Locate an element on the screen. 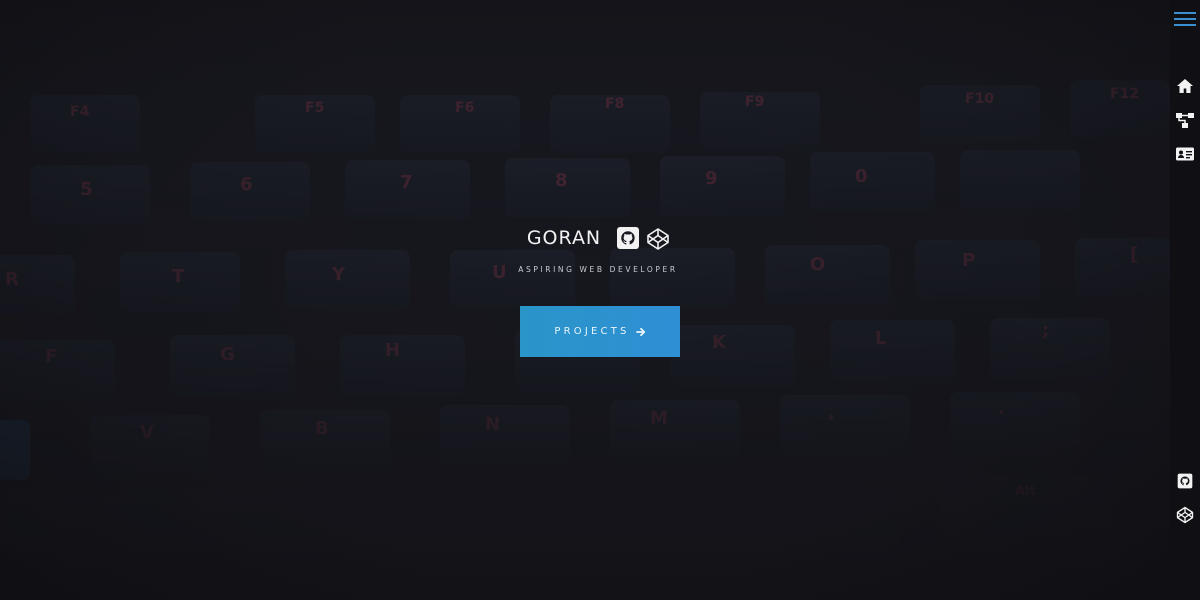  home-icon is located at coordinates (1185, 86).